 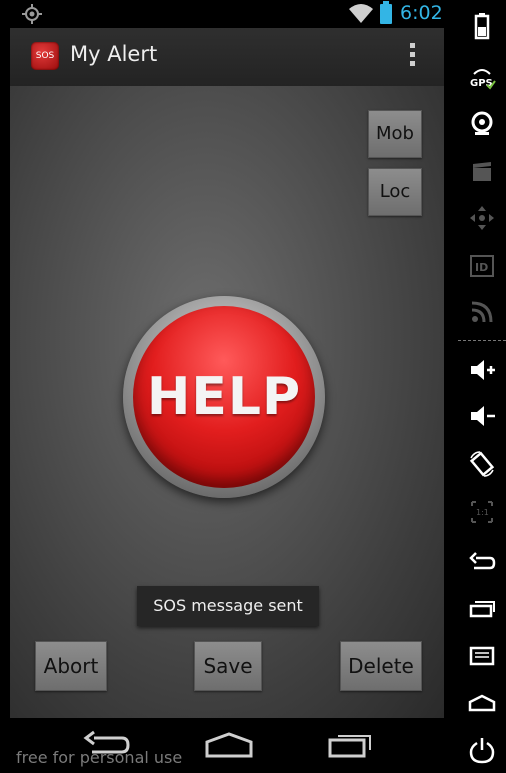 What do you see at coordinates (71, 666) in the screenshot?
I see `abort-button: Abort` at bounding box center [71, 666].